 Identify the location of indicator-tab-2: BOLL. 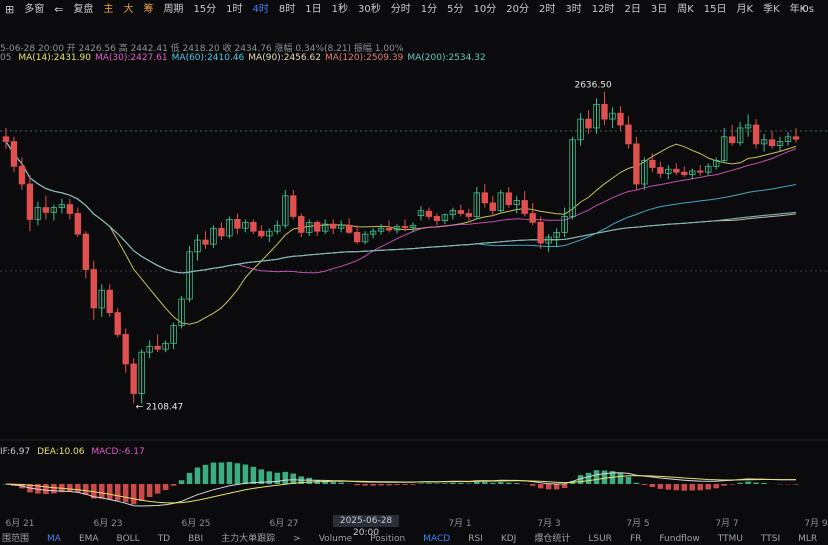
(128, 539).